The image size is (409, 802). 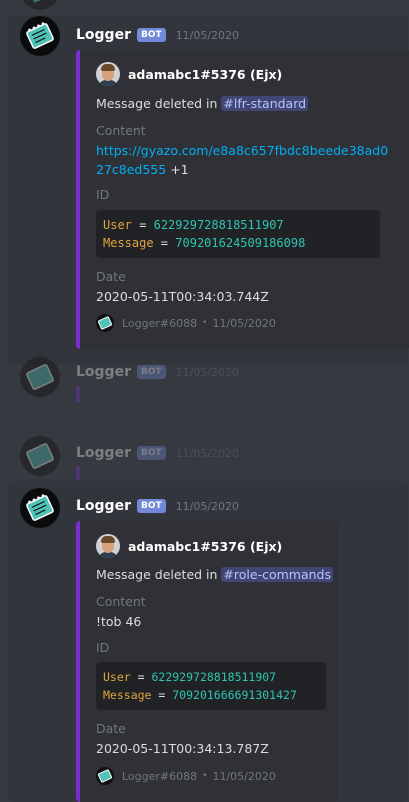 What do you see at coordinates (265, 103) in the screenshot?
I see `channel-mention: #lfr-standard` at bounding box center [265, 103].